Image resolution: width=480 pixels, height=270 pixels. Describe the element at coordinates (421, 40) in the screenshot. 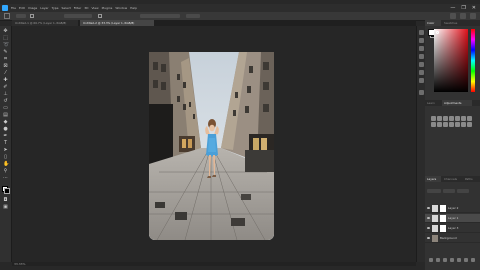

I see `properties-icon` at that location.